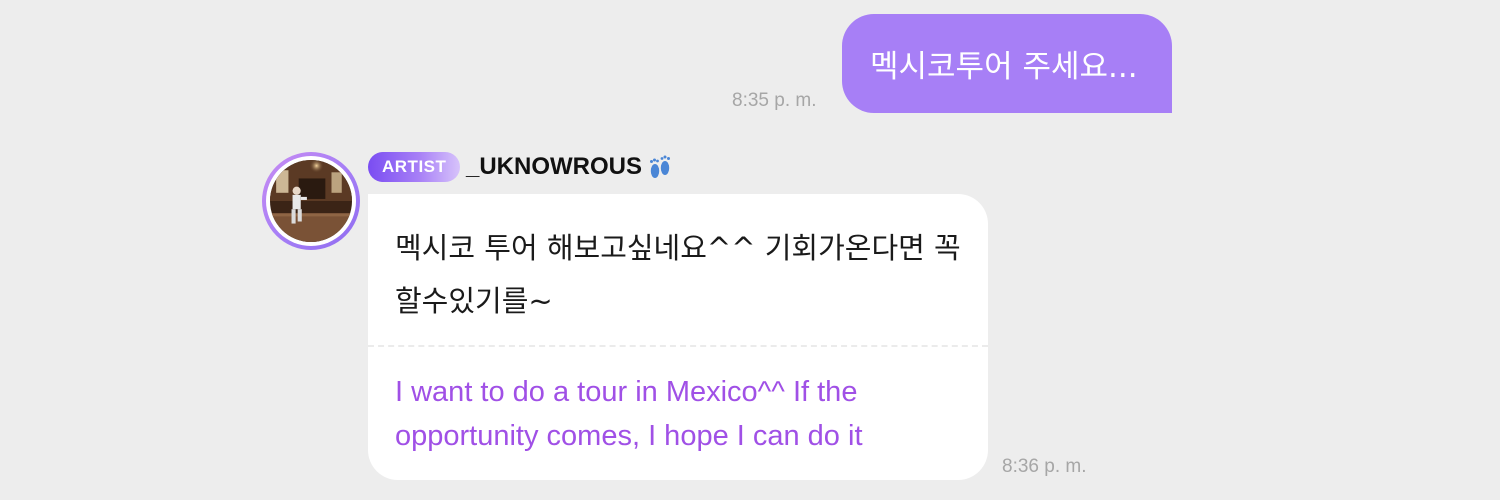  Describe the element at coordinates (554, 166) in the screenshot. I see `sender-name: _UKNOWROUS` at that location.